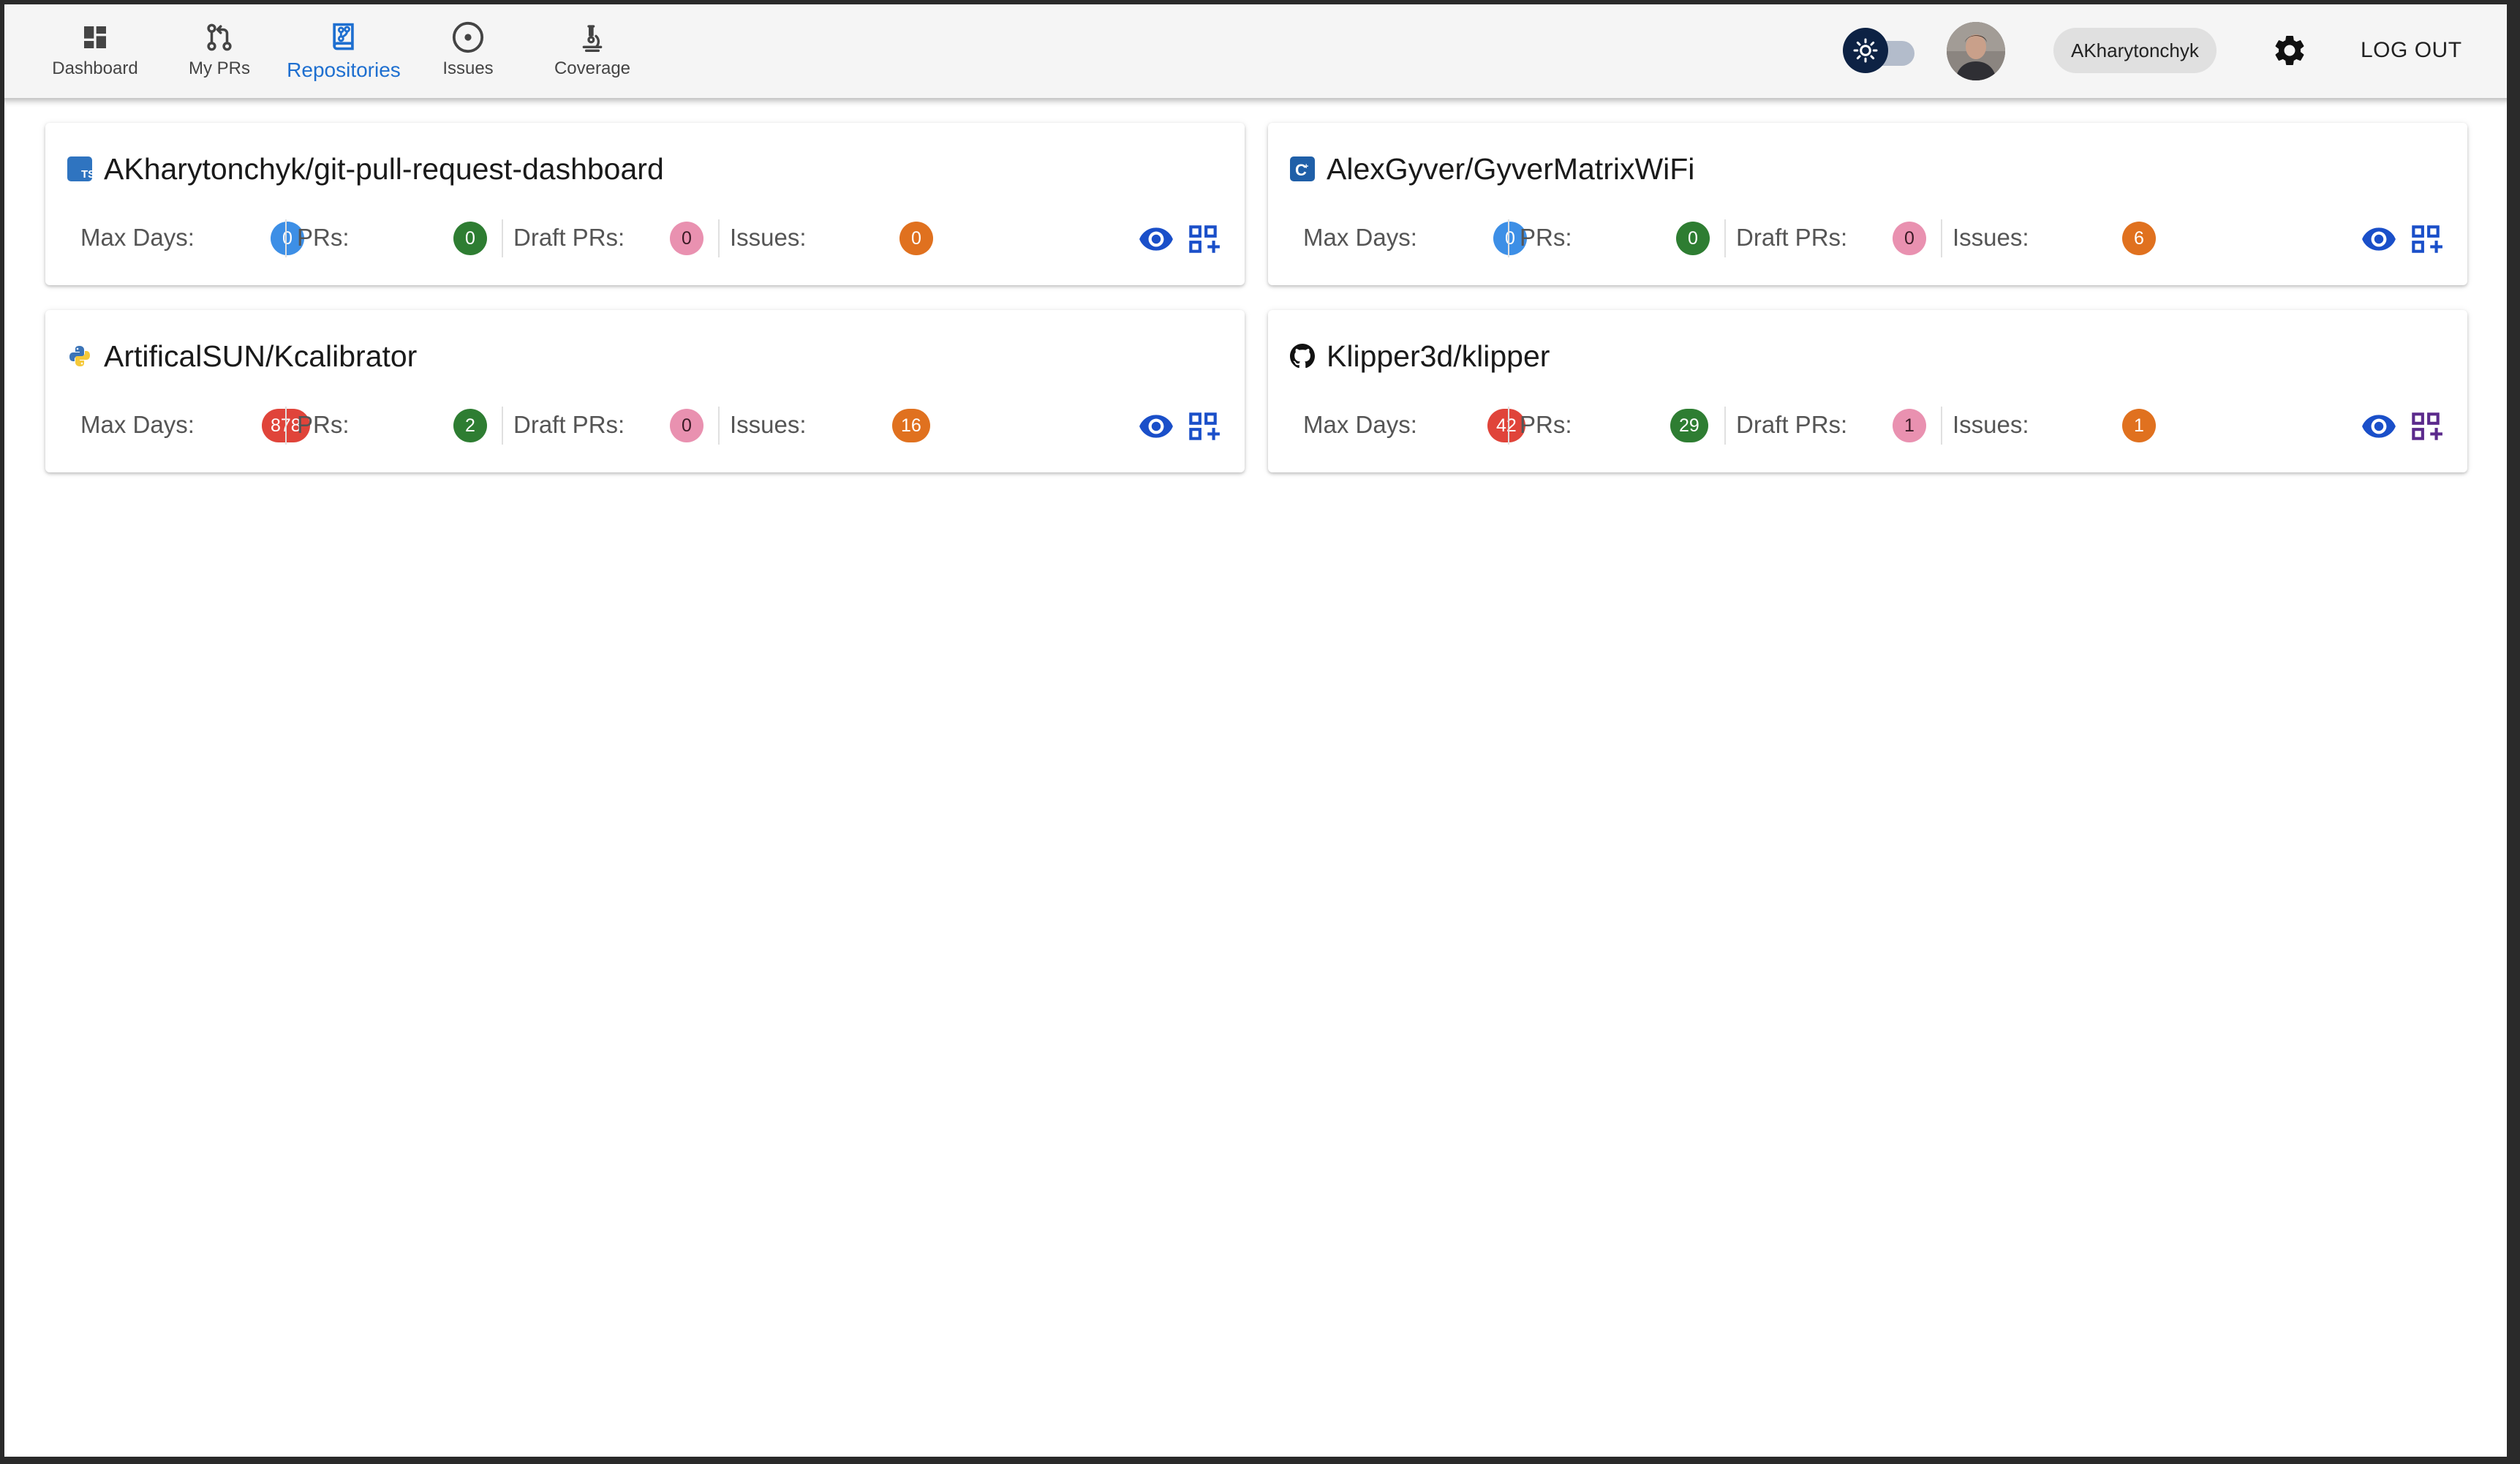 The height and width of the screenshot is (1464, 2520). Describe the element at coordinates (1865, 50) in the screenshot. I see `sun-icon` at that location.